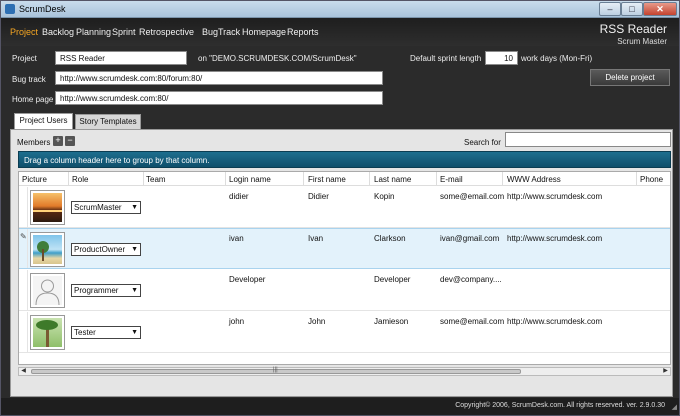  Describe the element at coordinates (24, 58) in the screenshot. I see `project-label: Project` at that location.